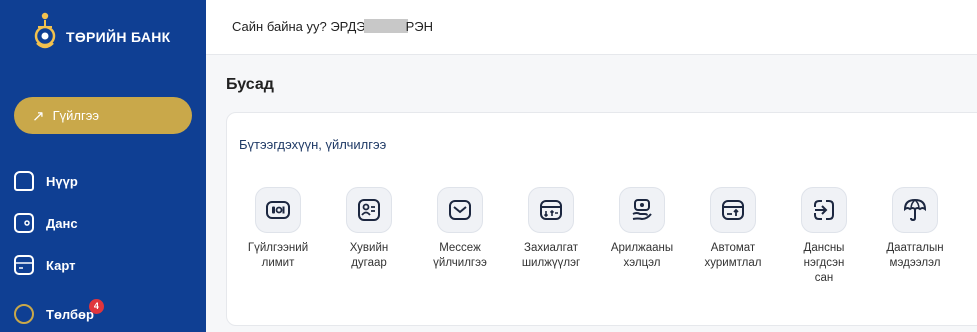  I want to click on umbrella-icon, so click(915, 210).